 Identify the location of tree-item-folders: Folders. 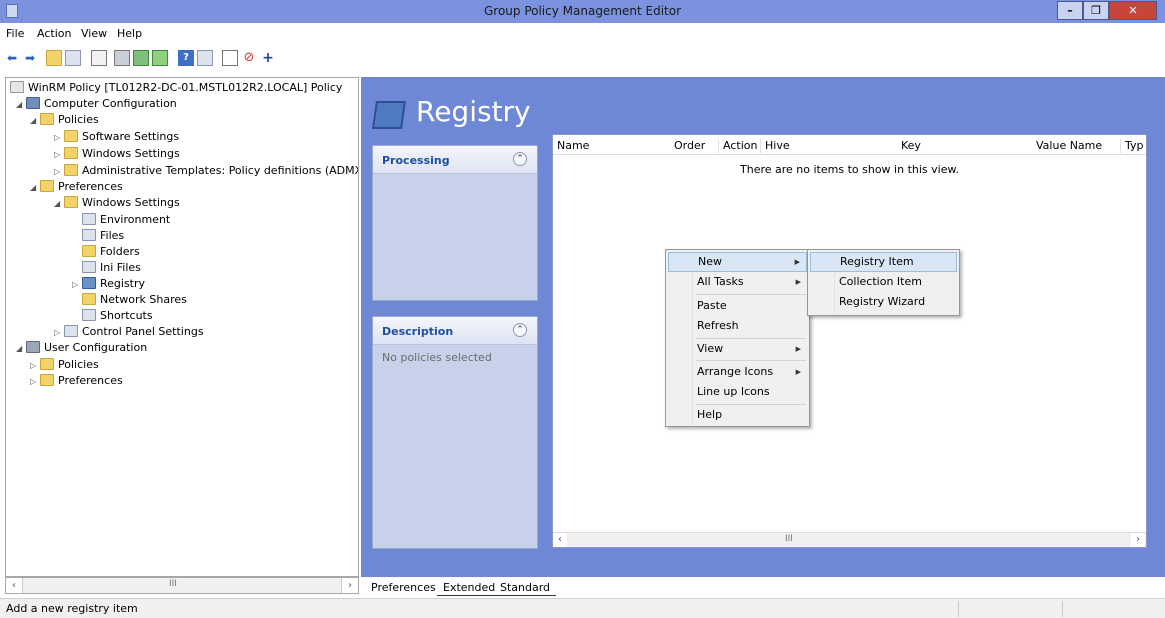
(111, 252).